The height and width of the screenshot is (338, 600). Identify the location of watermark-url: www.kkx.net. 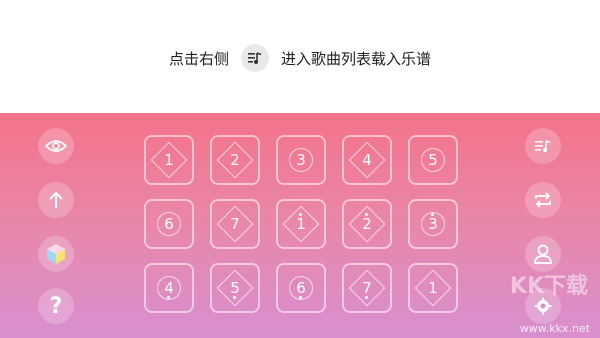
(554, 328).